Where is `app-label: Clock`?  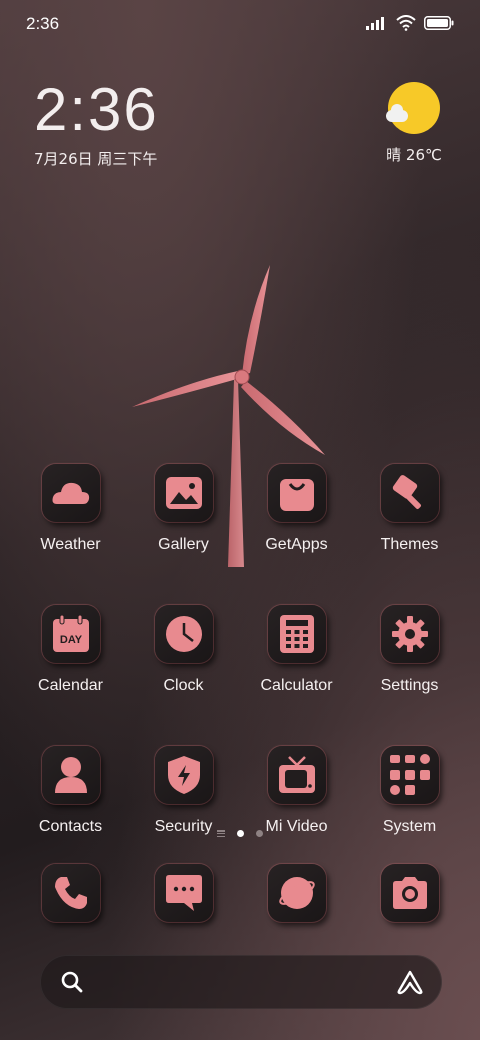
app-label: Clock is located at coordinates (183, 685).